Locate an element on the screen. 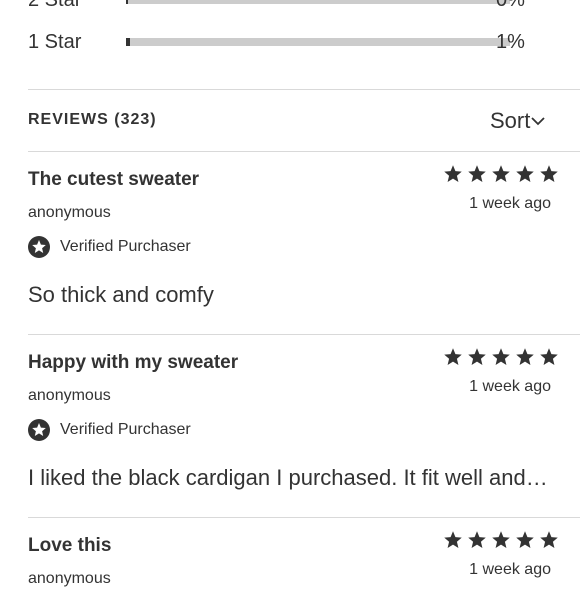  chevron-down-icon is located at coordinates (538, 121).